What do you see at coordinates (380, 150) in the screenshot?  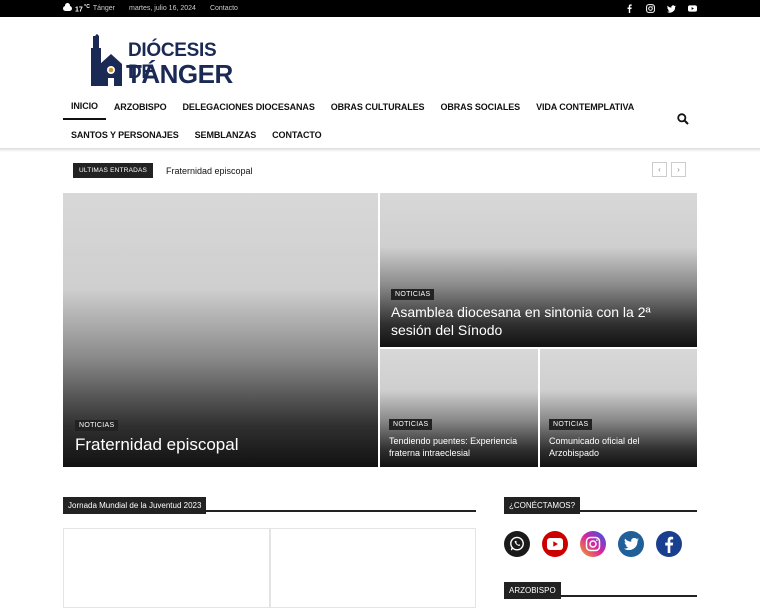 I see `header-divider` at bounding box center [380, 150].